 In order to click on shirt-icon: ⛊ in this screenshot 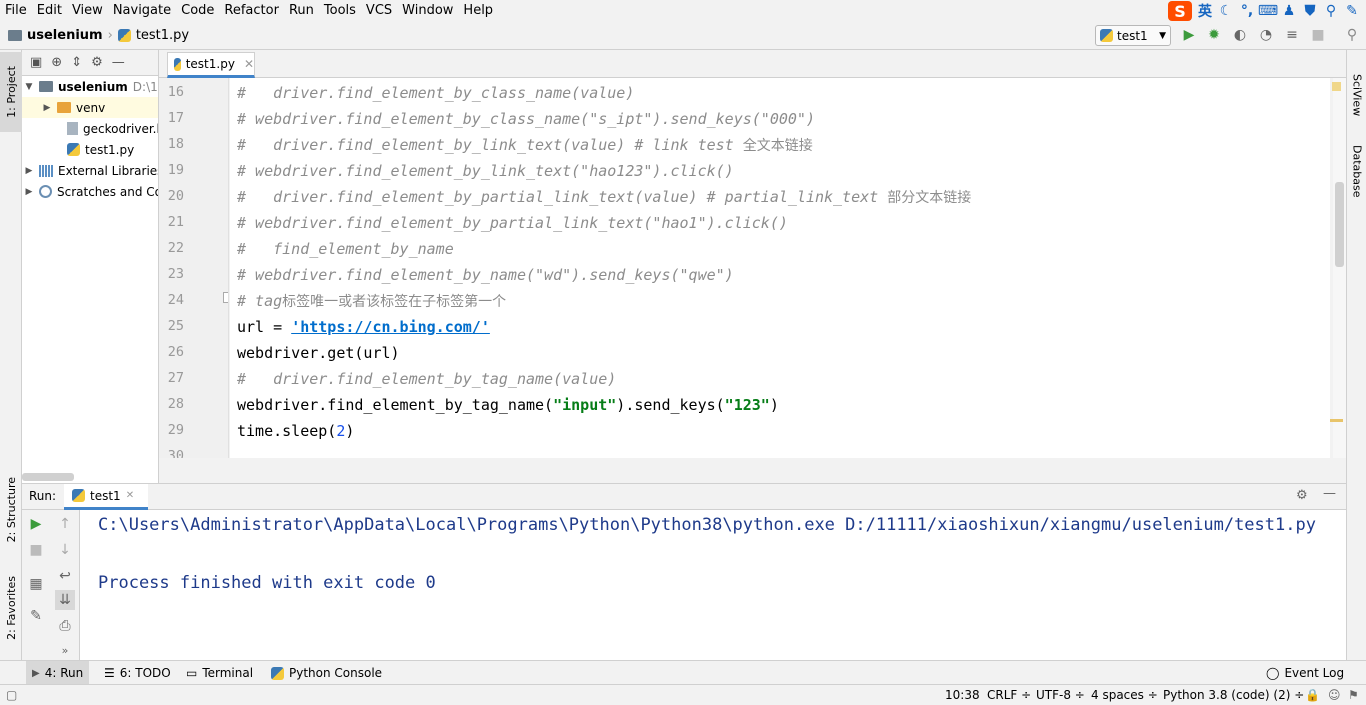, I will do `click(1310, 11)`.